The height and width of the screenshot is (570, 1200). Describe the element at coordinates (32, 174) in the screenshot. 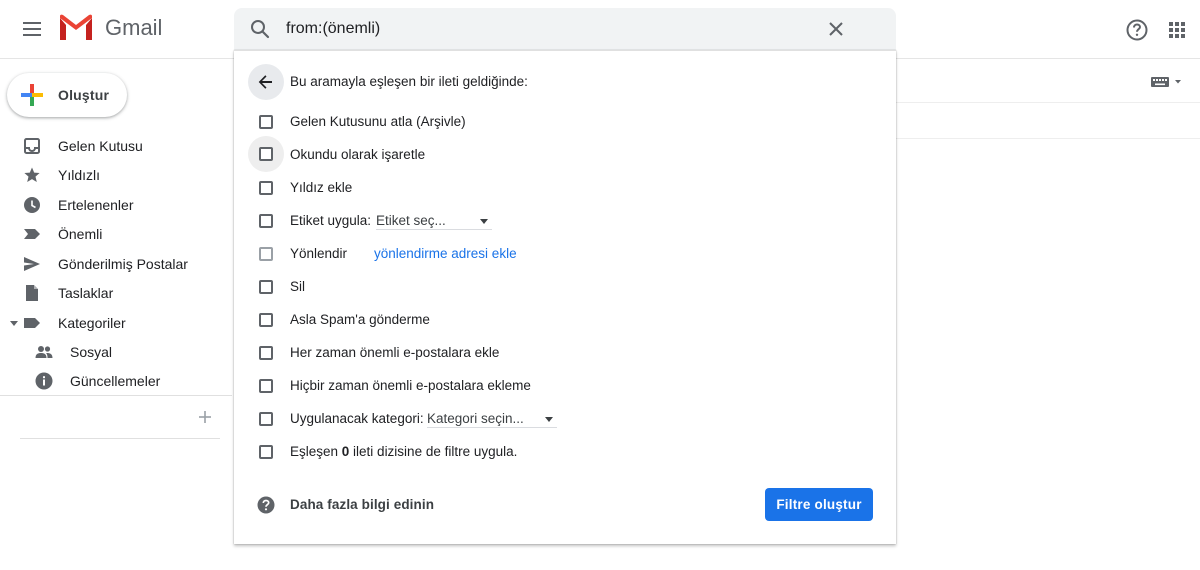

I see `star-icon` at that location.